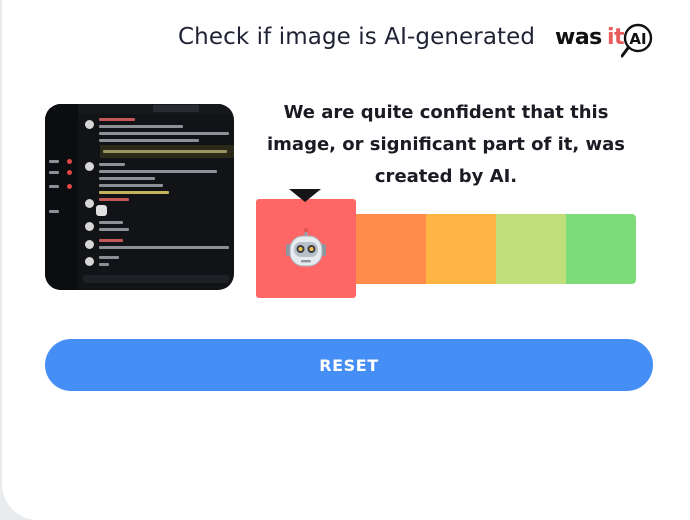 Image resolution: width=690 pixels, height=520 pixels. I want to click on robot-face-icon, so click(306, 246).